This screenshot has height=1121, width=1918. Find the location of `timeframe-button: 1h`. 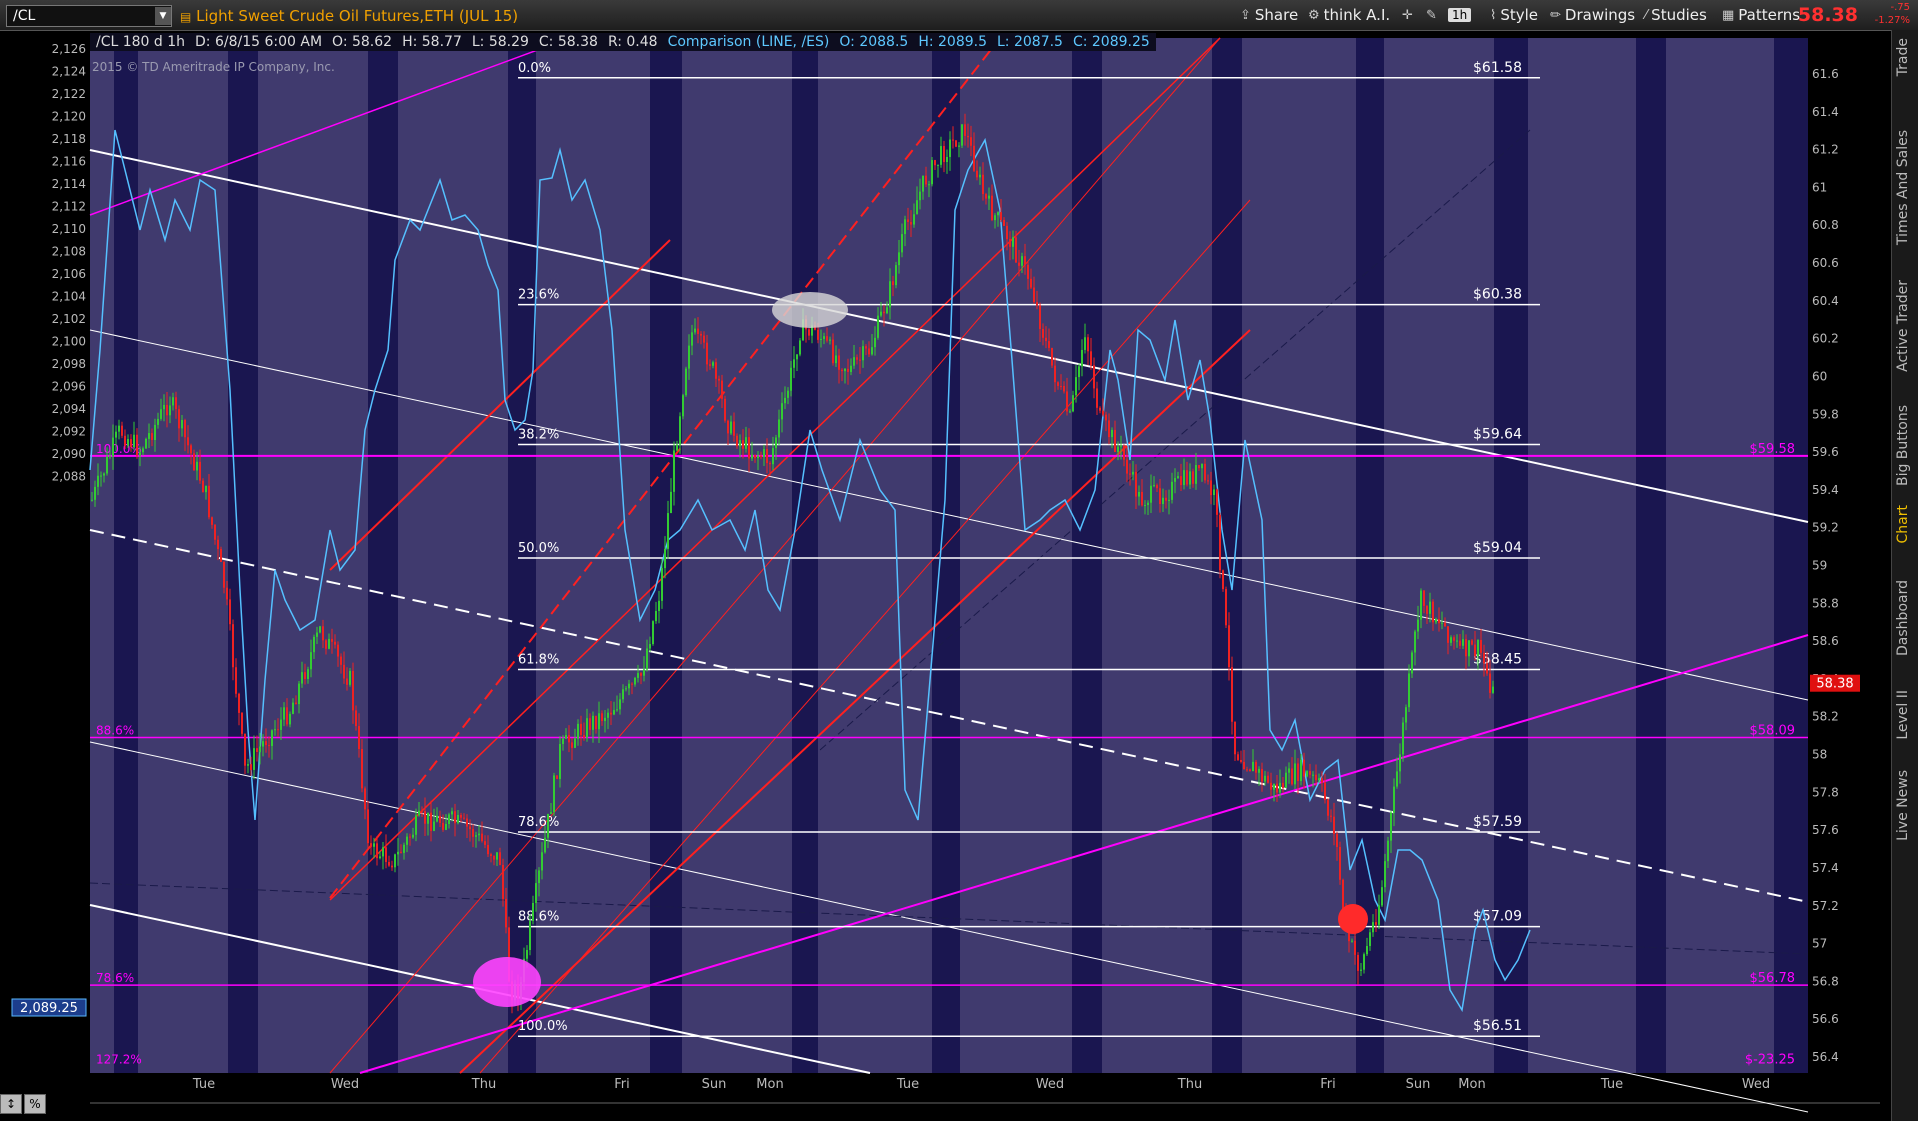

timeframe-button: 1h is located at coordinates (1460, 15).